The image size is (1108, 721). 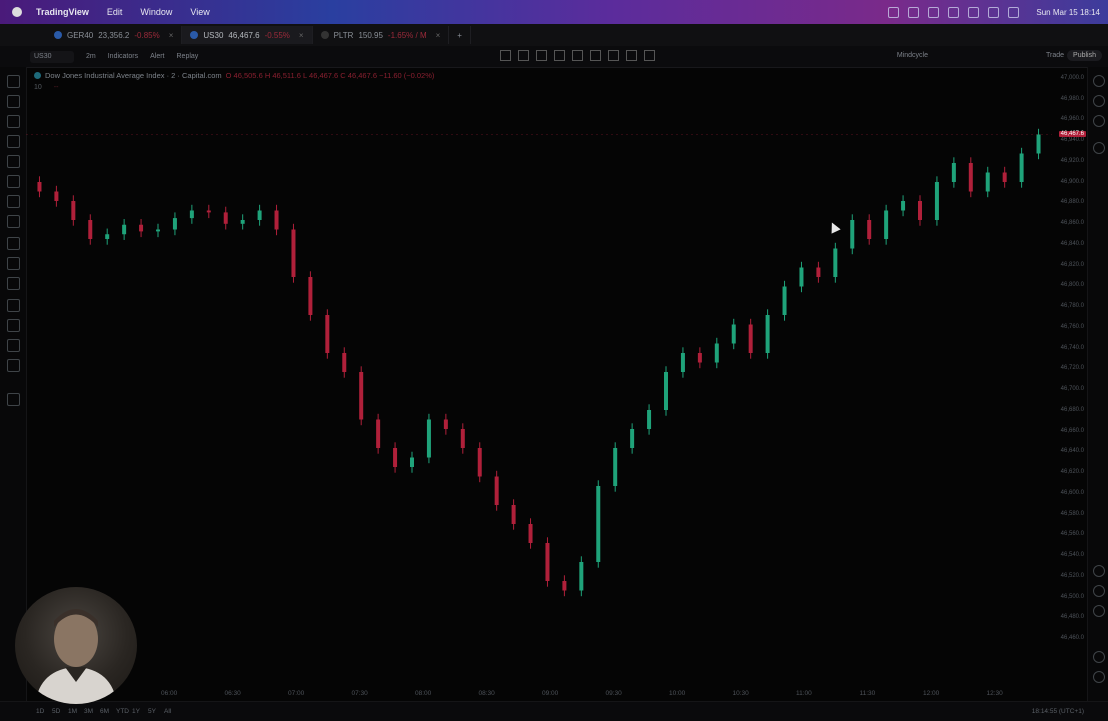 What do you see at coordinates (13, 101) in the screenshot?
I see `trendline-icon` at bounding box center [13, 101].